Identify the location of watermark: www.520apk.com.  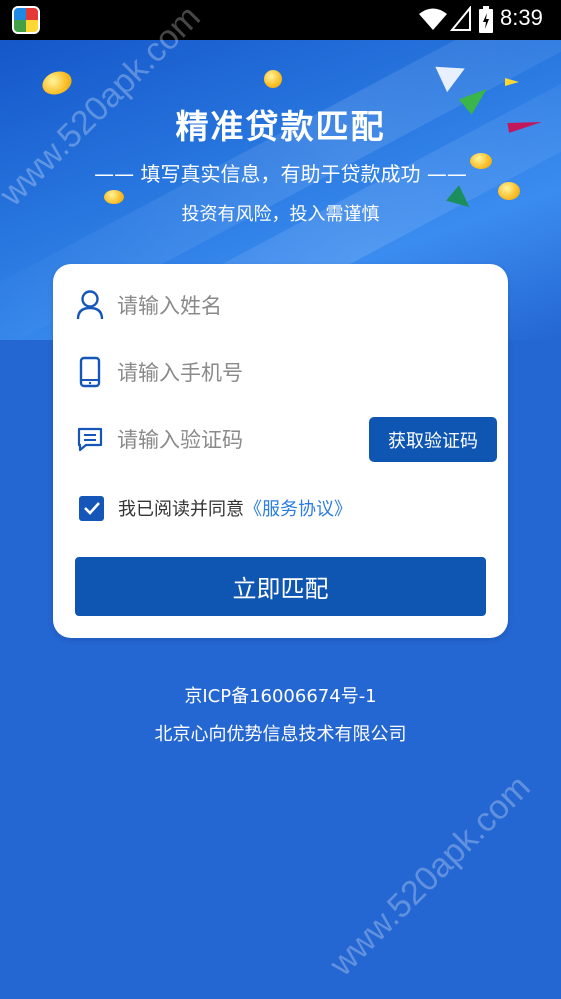
(430, 876).